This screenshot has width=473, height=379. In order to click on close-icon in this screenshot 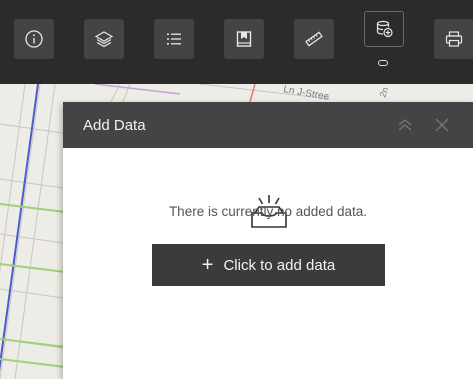, I will do `click(442, 125)`.